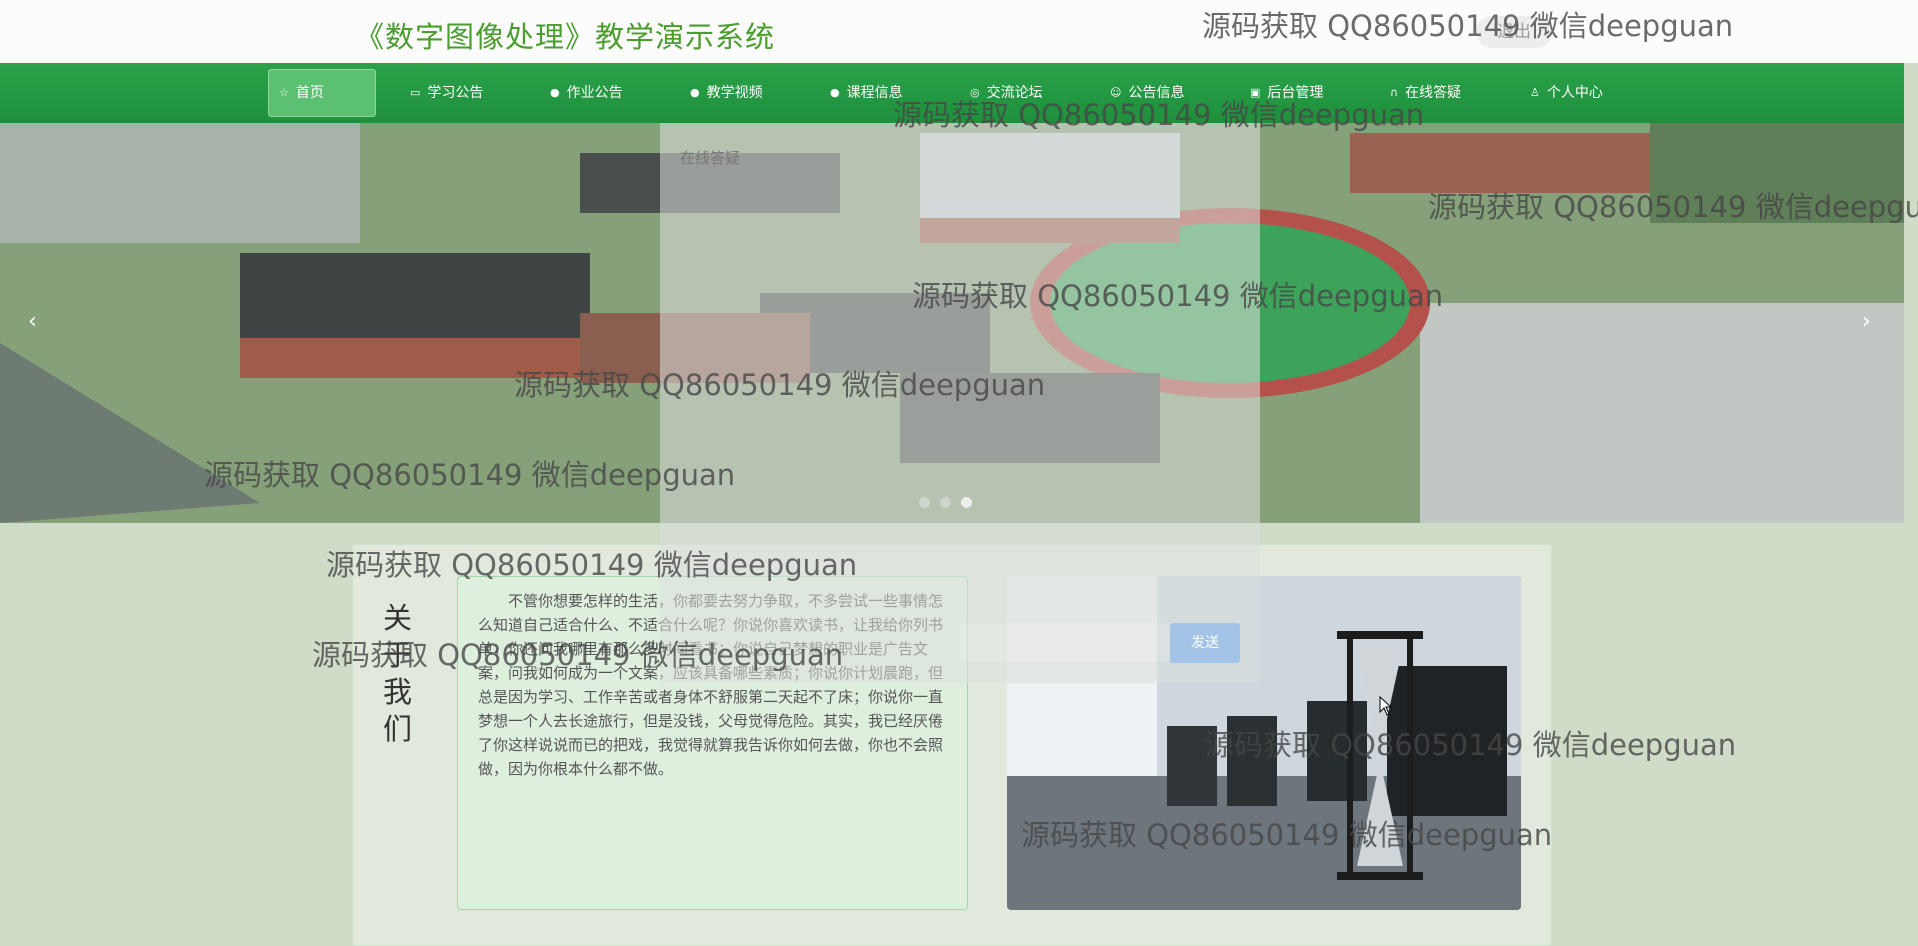  What do you see at coordinates (1866, 321) in the screenshot?
I see `carousel-next-arrow: ›` at bounding box center [1866, 321].